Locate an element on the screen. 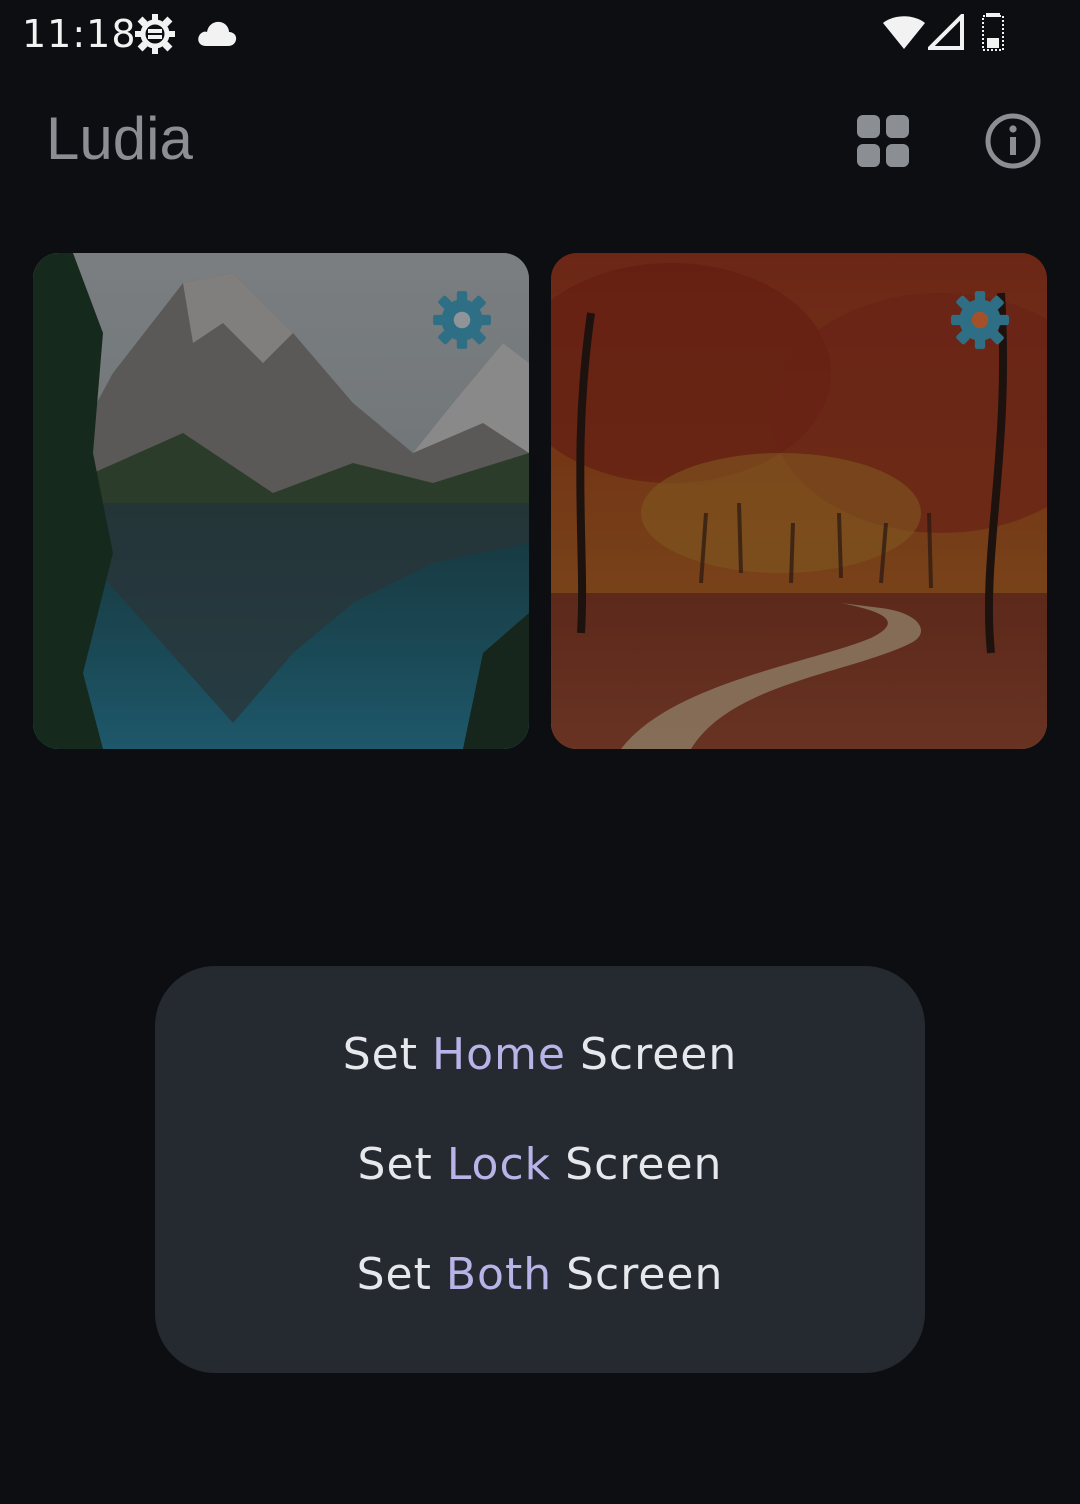 The width and height of the screenshot is (1080, 1504). option-highlight: Both is located at coordinates (499, 1274).